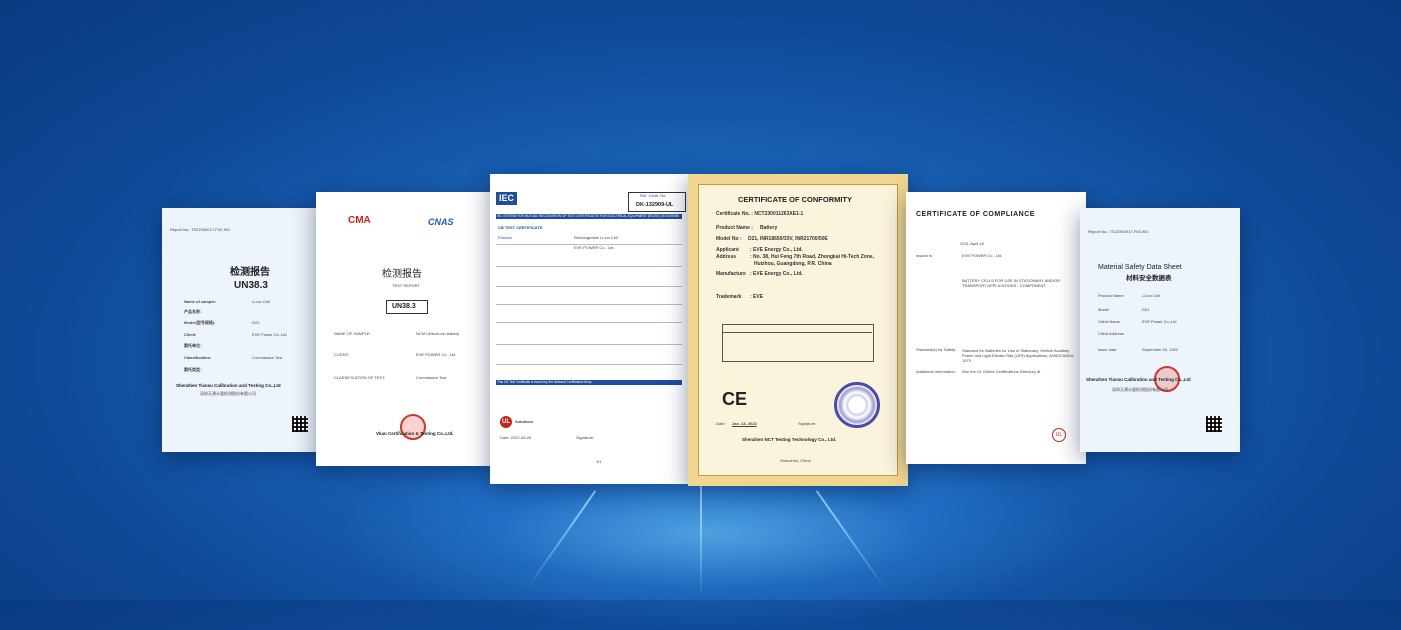 This screenshot has width=1401, height=630. I want to click on iec-logo-icon: IEC, so click(507, 198).